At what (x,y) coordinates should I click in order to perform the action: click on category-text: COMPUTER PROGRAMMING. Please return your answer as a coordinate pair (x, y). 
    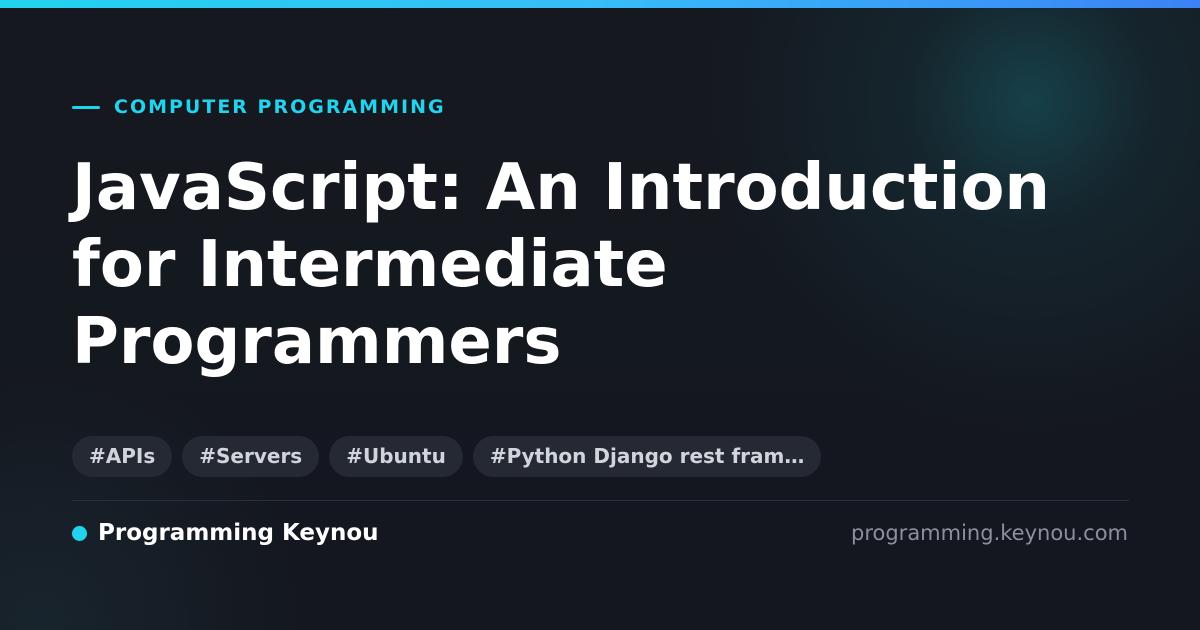
    Looking at the image, I should click on (280, 107).